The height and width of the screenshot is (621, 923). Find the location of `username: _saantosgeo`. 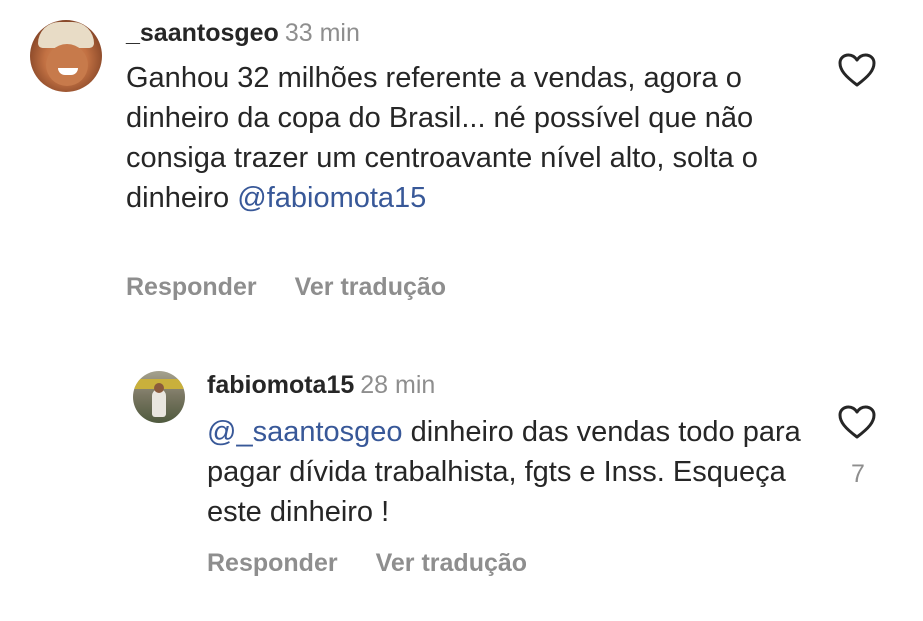

username: _saantosgeo is located at coordinates (202, 33).